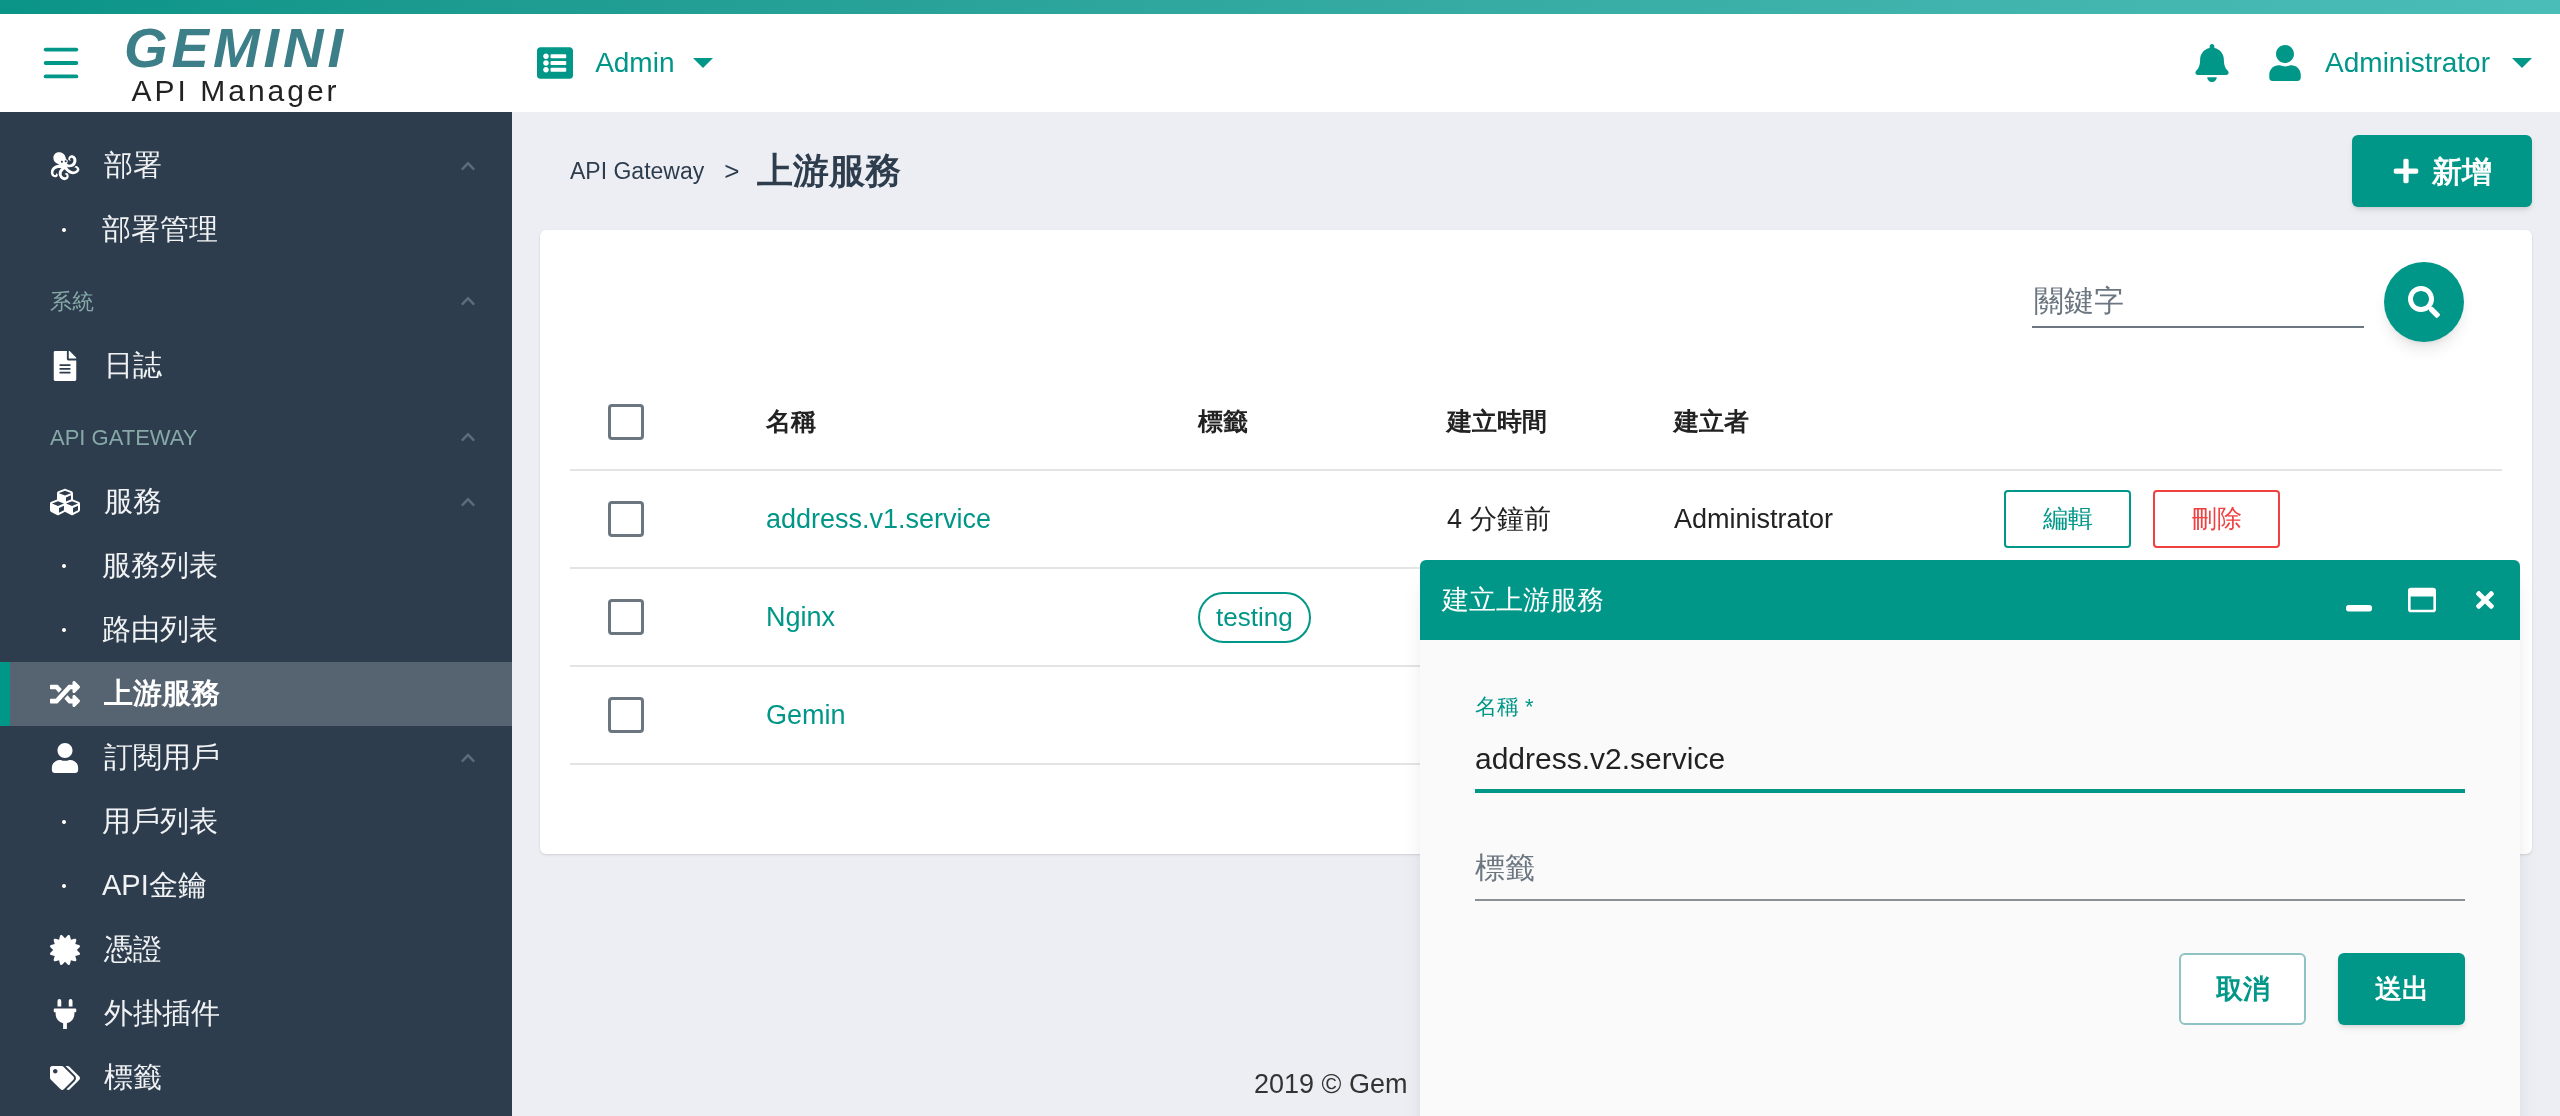  What do you see at coordinates (256, 822) in the screenshot?
I see `sidebar-subitem: 用戶列表` at bounding box center [256, 822].